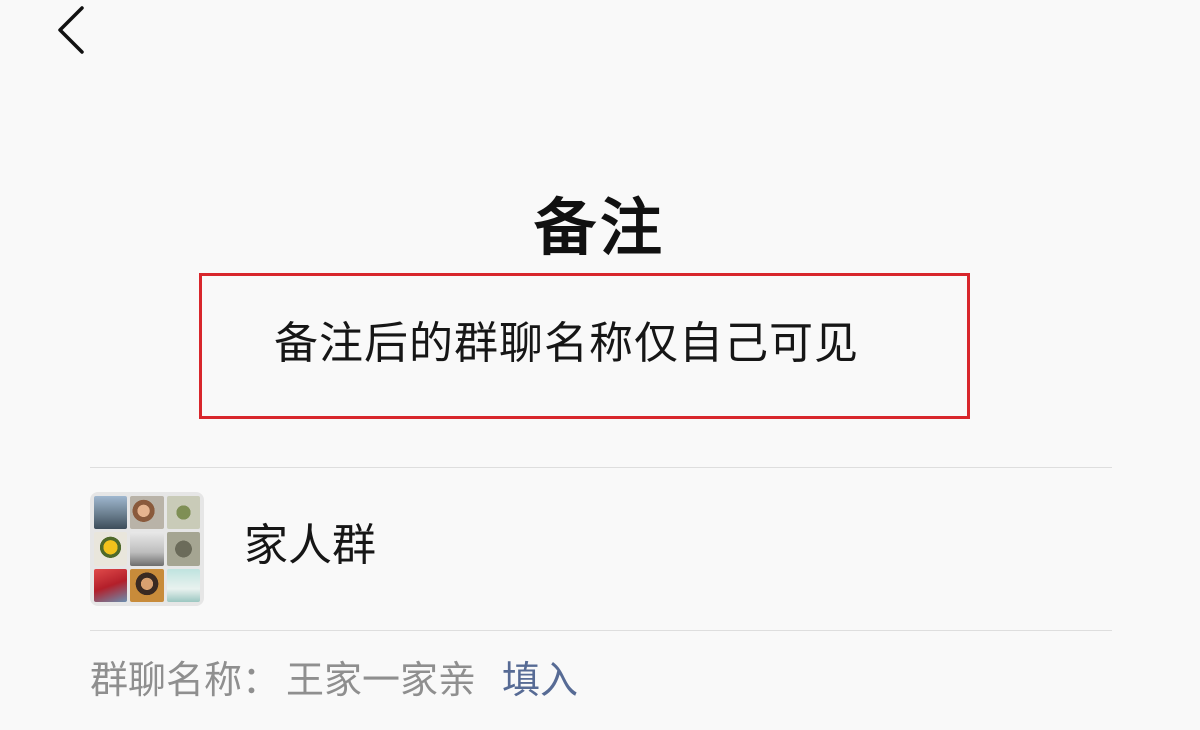 The image size is (1200, 730). Describe the element at coordinates (310, 545) in the screenshot. I see `group-name: 家人群` at that location.